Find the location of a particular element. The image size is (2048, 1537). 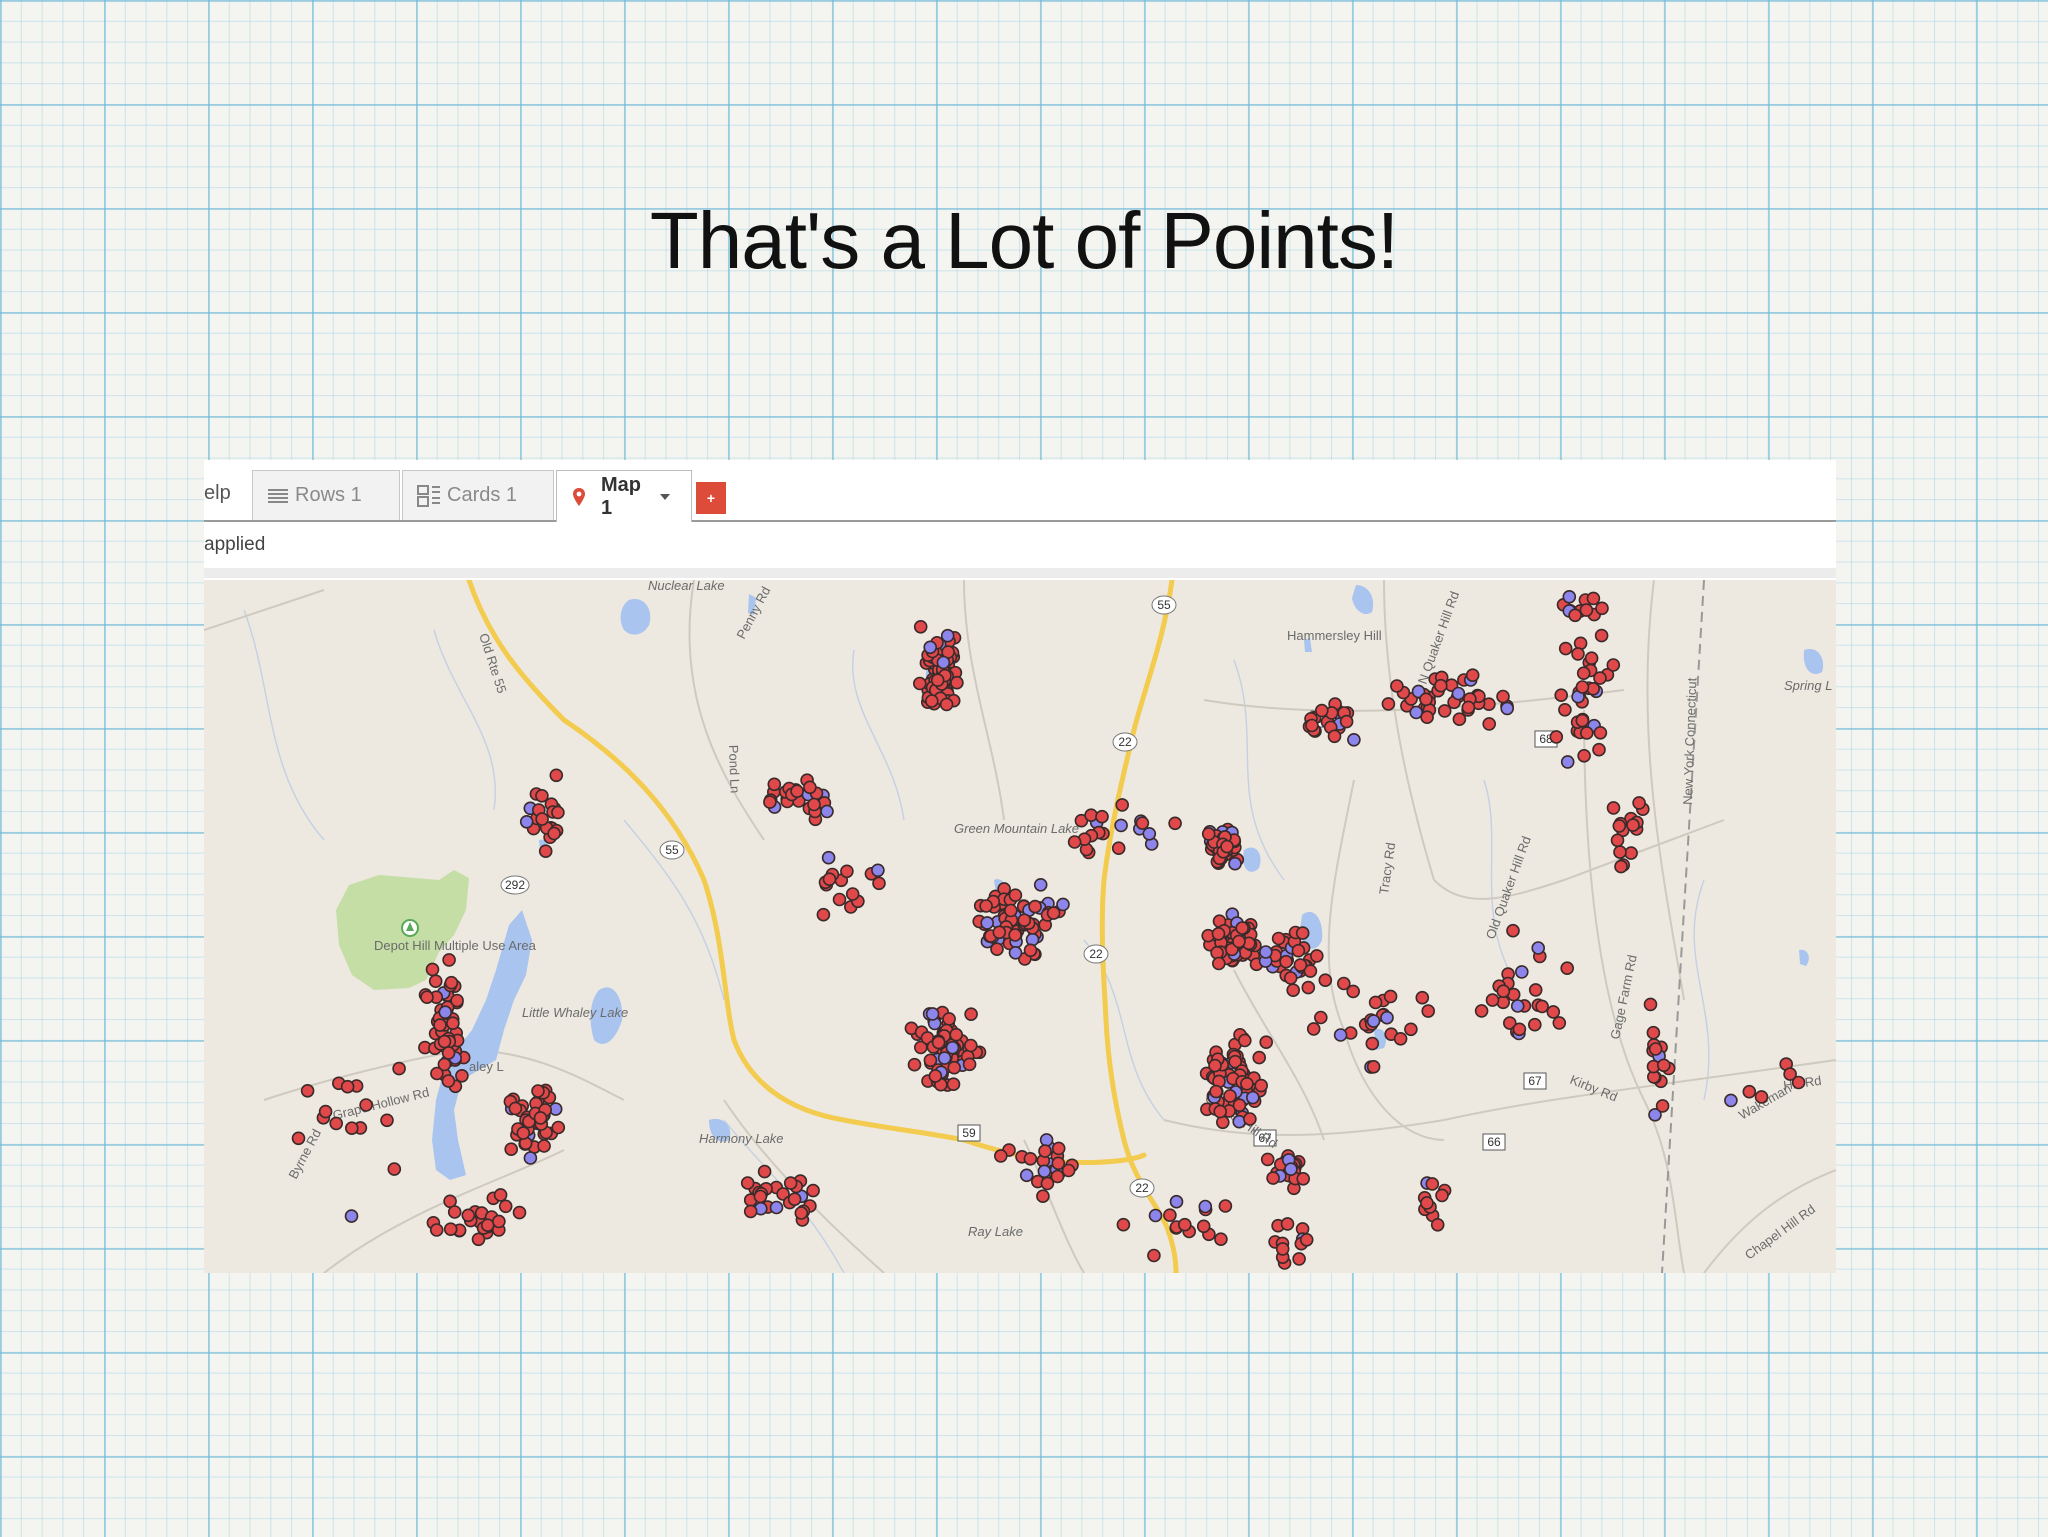

caret-down-icon is located at coordinates (665, 497).